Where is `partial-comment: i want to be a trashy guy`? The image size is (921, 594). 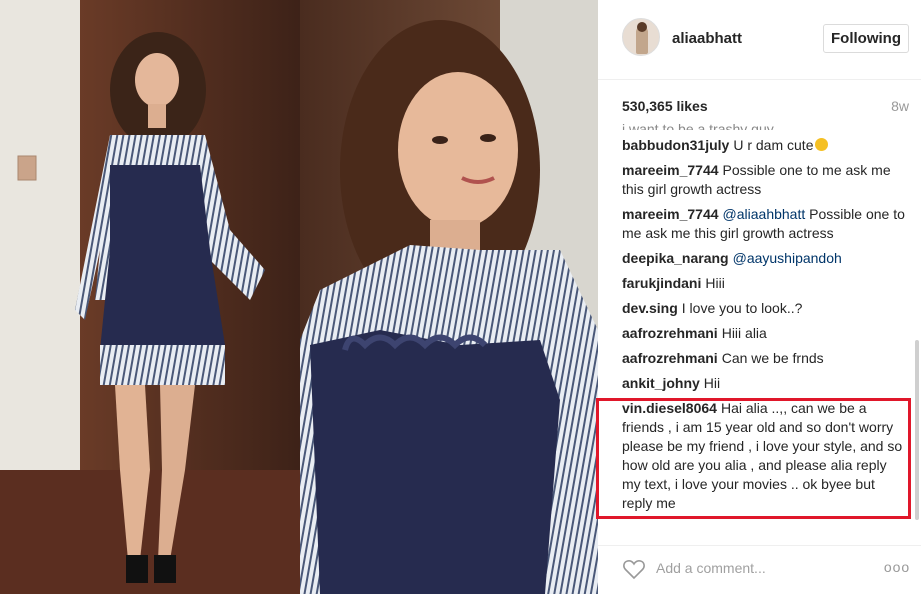 partial-comment: i want to be a trashy guy is located at coordinates (698, 125).